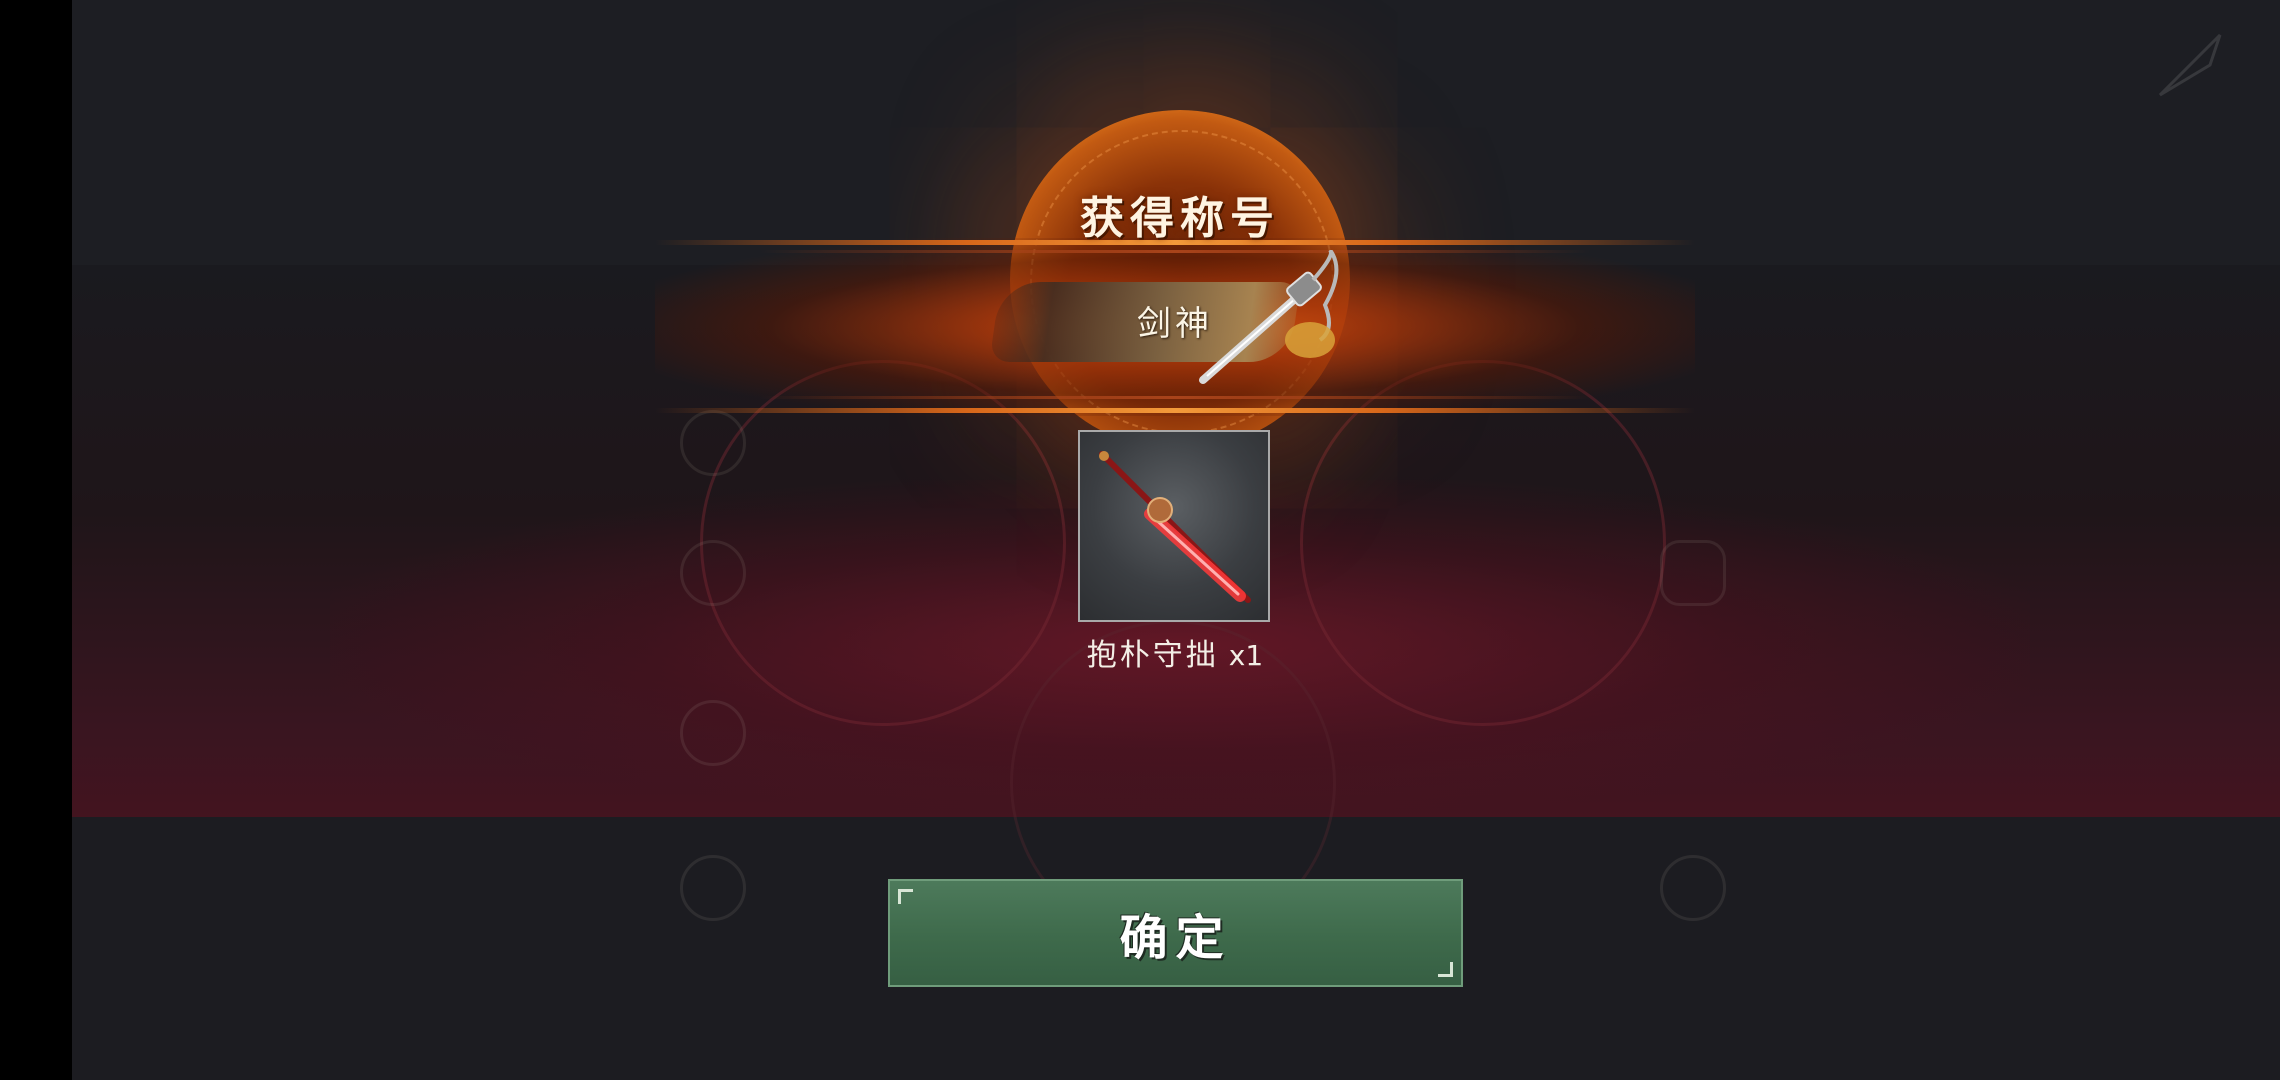 Image resolution: width=2280 pixels, height=1080 pixels. Describe the element at coordinates (1175, 324) in the screenshot. I see `acquired-title-name: 剑神` at that location.